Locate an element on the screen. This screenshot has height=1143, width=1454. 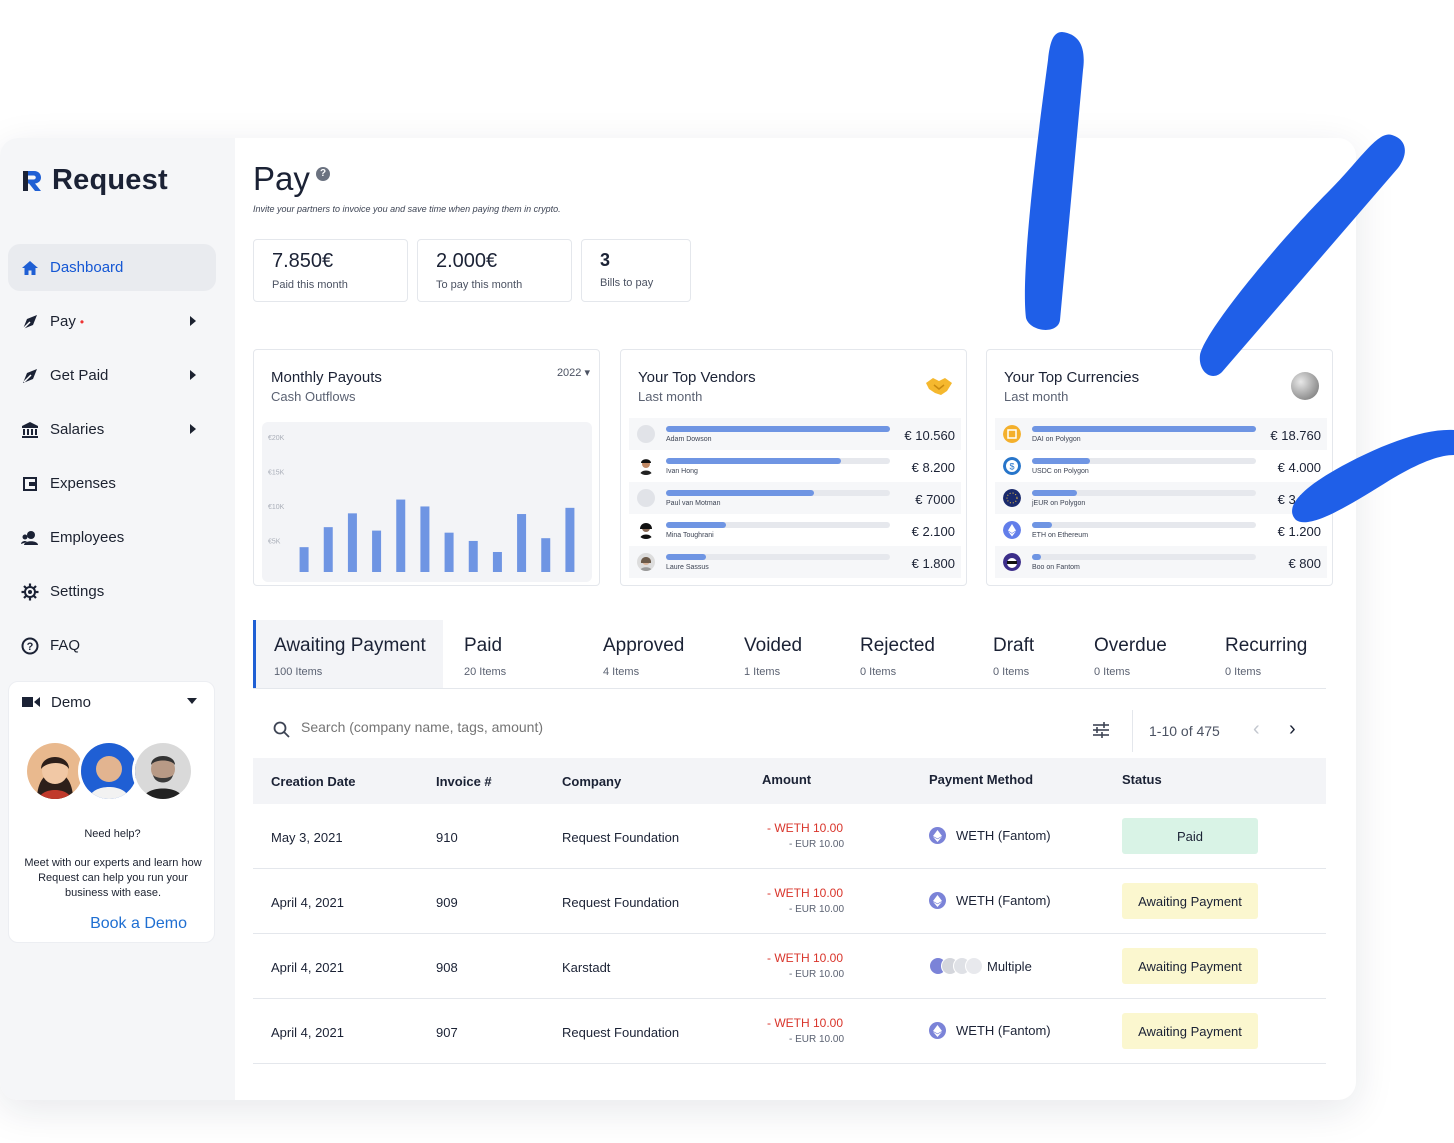
tab-label: Overdue is located at coordinates (1130, 645).